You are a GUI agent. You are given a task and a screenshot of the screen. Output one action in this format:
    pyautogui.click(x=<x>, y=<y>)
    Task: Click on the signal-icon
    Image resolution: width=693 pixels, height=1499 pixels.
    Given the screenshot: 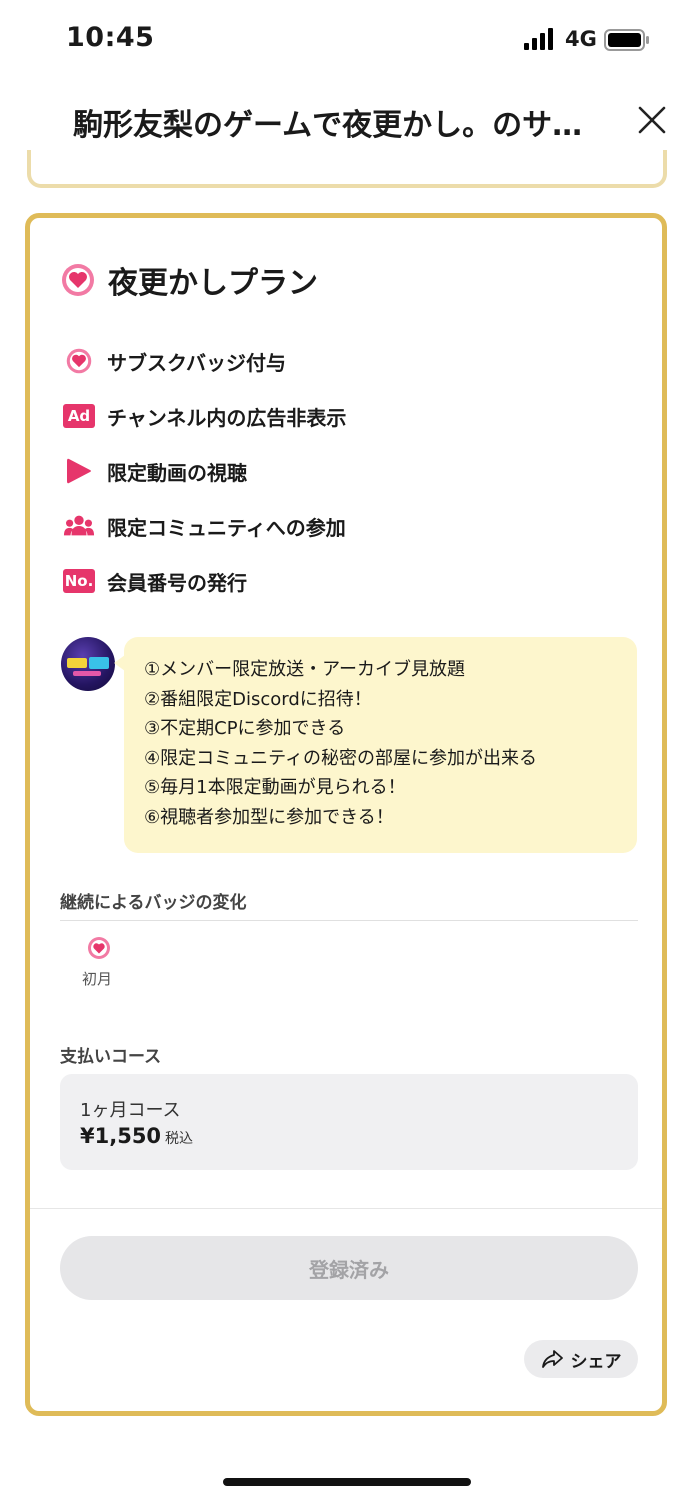 What is the action you would take?
    pyautogui.click(x=538, y=39)
    